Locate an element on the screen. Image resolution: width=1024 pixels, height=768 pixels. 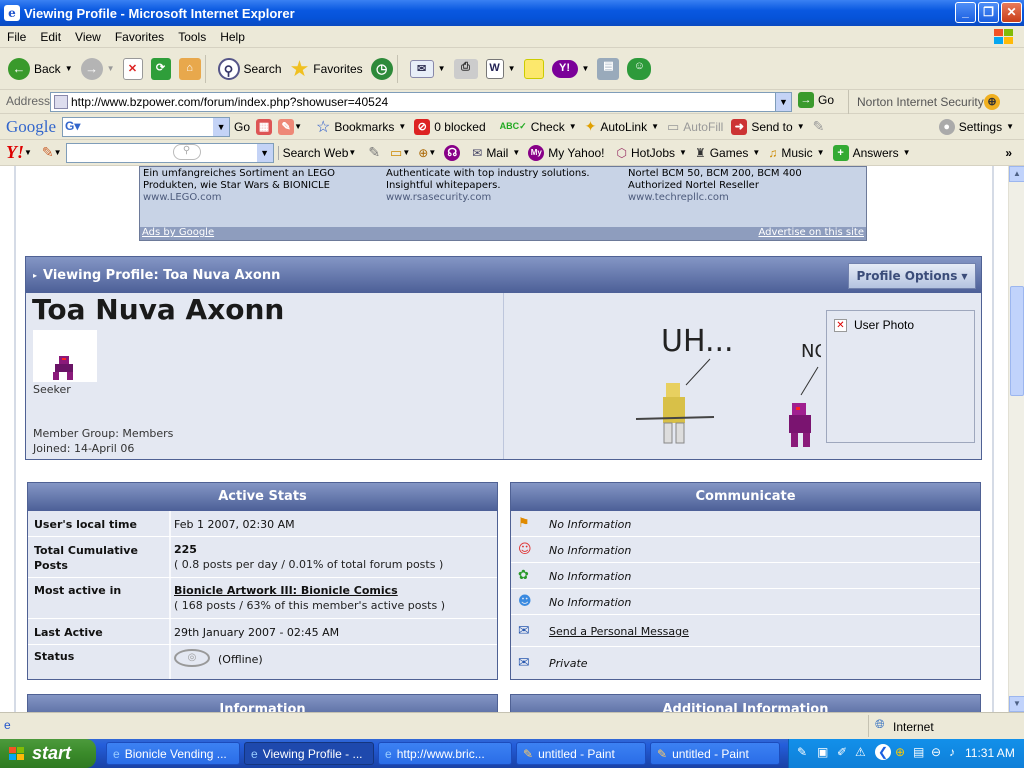
research-button: ▤ is located at coordinates (608, 68).